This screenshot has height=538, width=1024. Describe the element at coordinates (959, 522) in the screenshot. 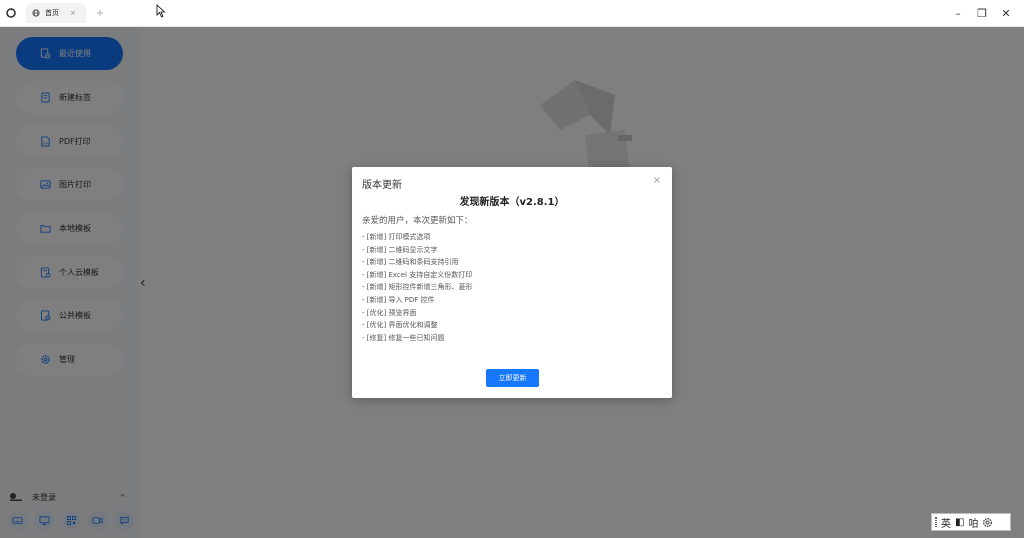

I see `ime-width-toggle: ◧` at that location.